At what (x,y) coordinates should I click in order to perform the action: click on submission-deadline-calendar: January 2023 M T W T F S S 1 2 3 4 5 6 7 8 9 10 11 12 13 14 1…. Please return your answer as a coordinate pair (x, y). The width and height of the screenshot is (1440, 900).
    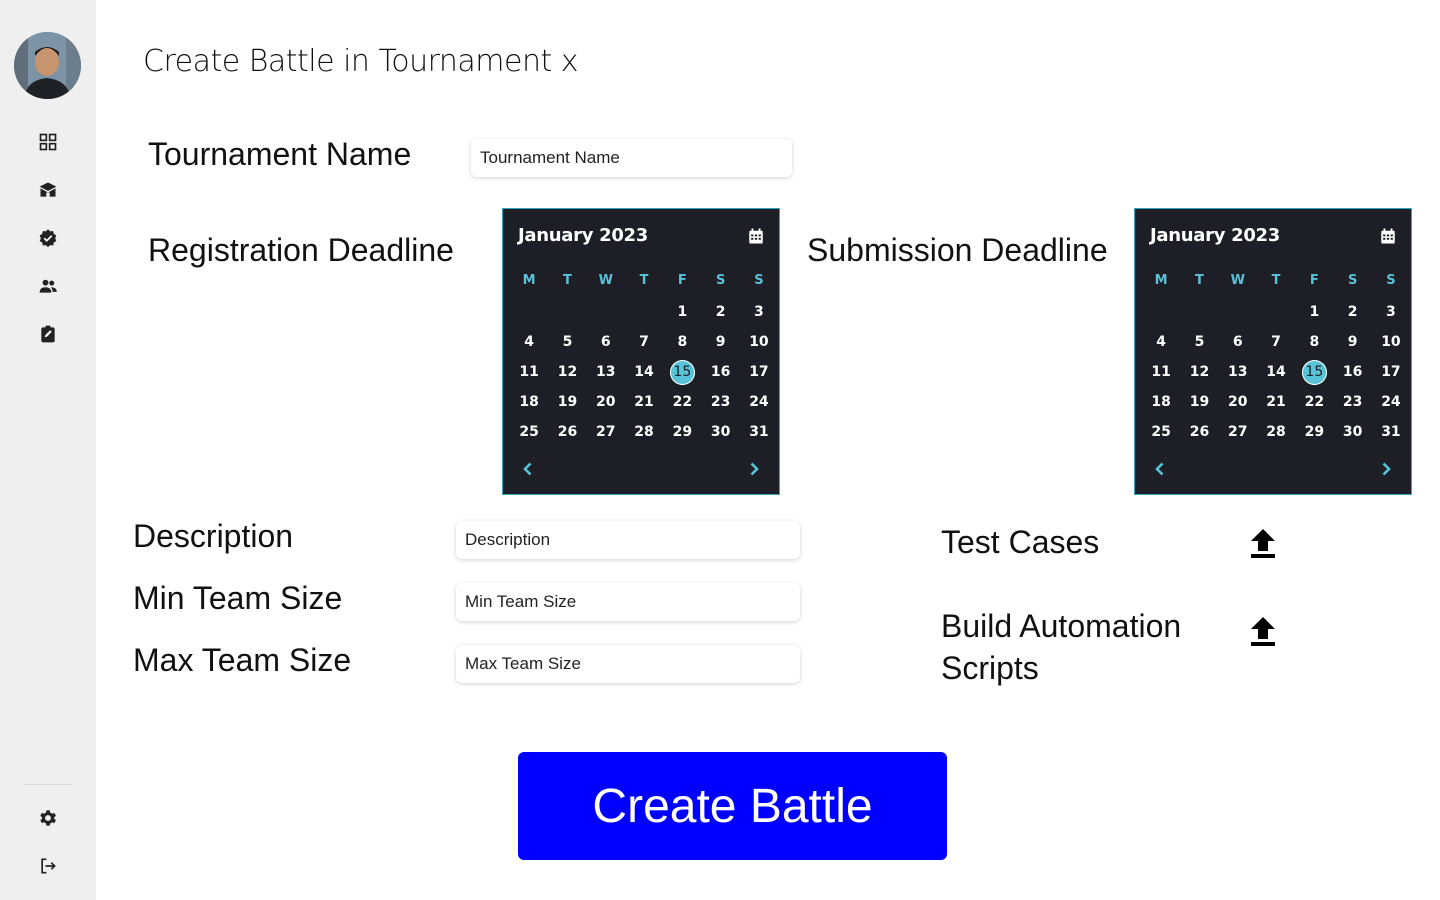
    Looking at the image, I should click on (1273, 351).